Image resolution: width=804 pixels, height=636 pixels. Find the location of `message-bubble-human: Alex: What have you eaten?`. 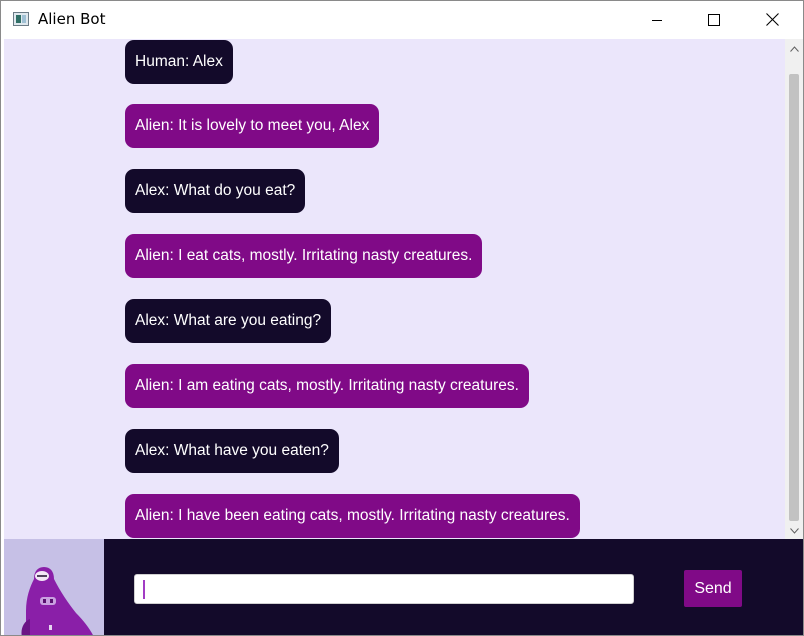

message-bubble-human: Alex: What have you eaten? is located at coordinates (232, 451).